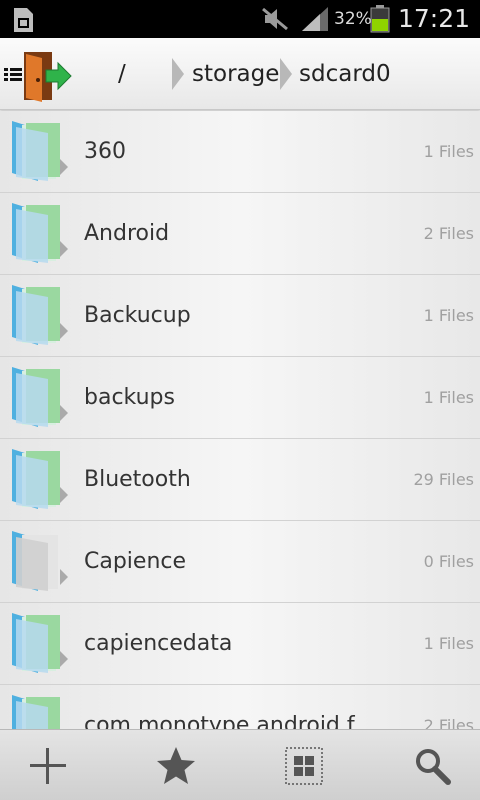  What do you see at coordinates (240, 562) in the screenshot?
I see `list-item: Capience 0 Files` at bounding box center [240, 562].